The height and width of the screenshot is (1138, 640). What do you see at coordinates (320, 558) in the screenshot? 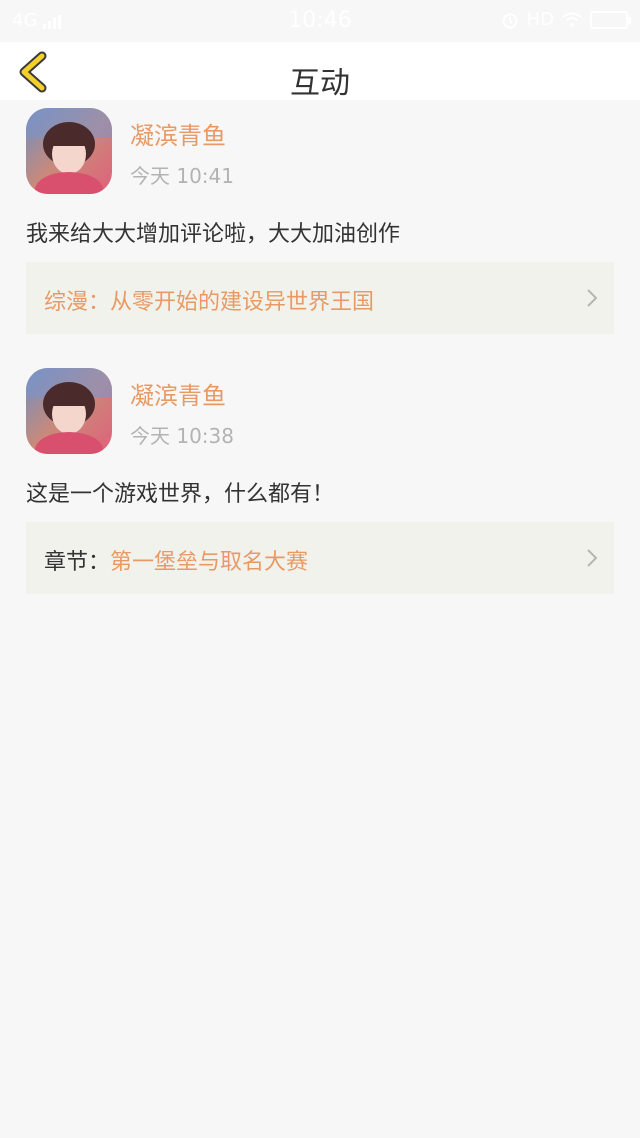
I see `related-chapter-link: 章节：第一堡垒与取名大赛` at bounding box center [320, 558].